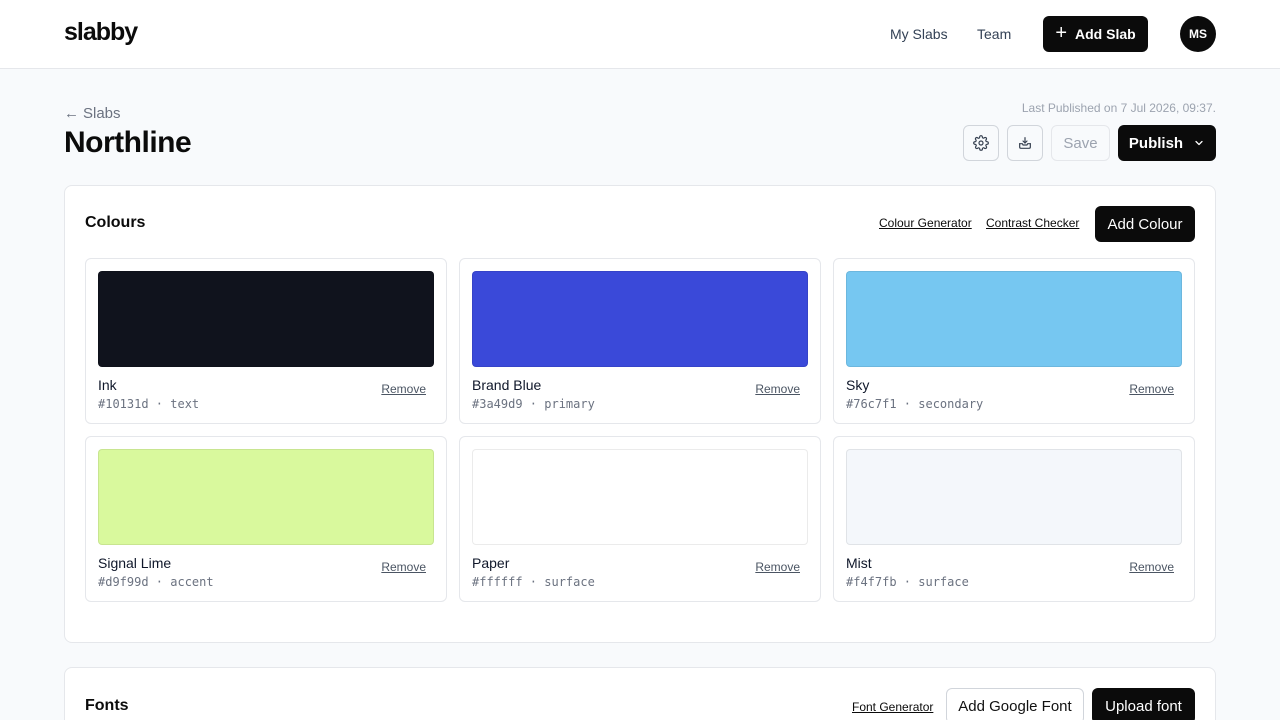  Describe the element at coordinates (115, 222) in the screenshot. I see `colours-title: Colours` at that location.